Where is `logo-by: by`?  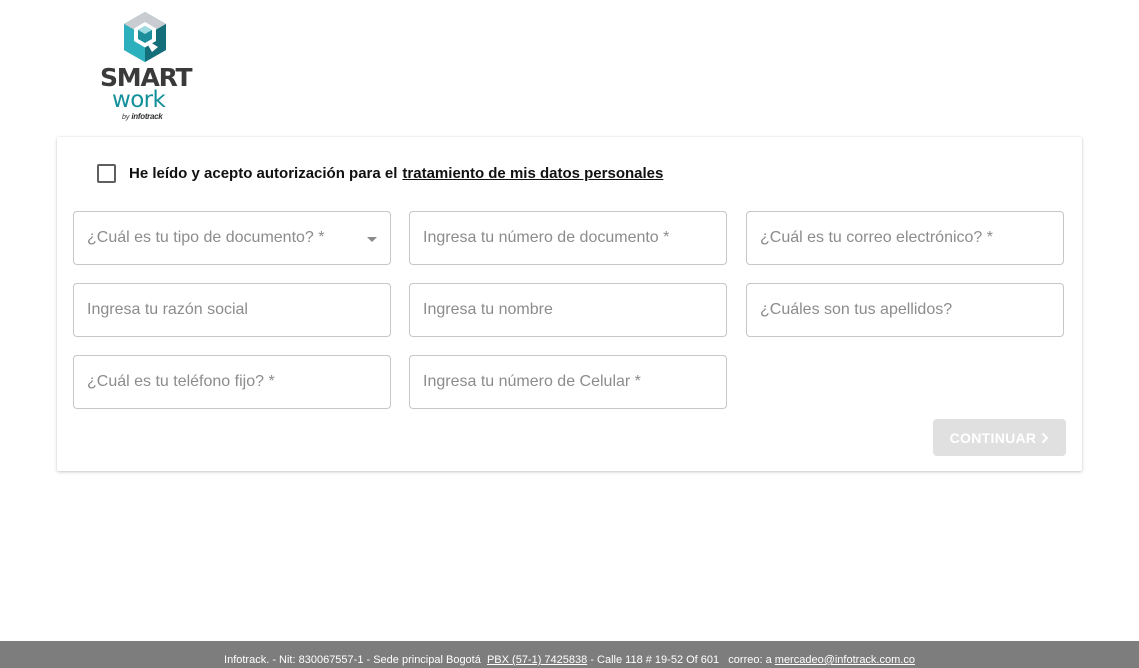
logo-by: by is located at coordinates (126, 117).